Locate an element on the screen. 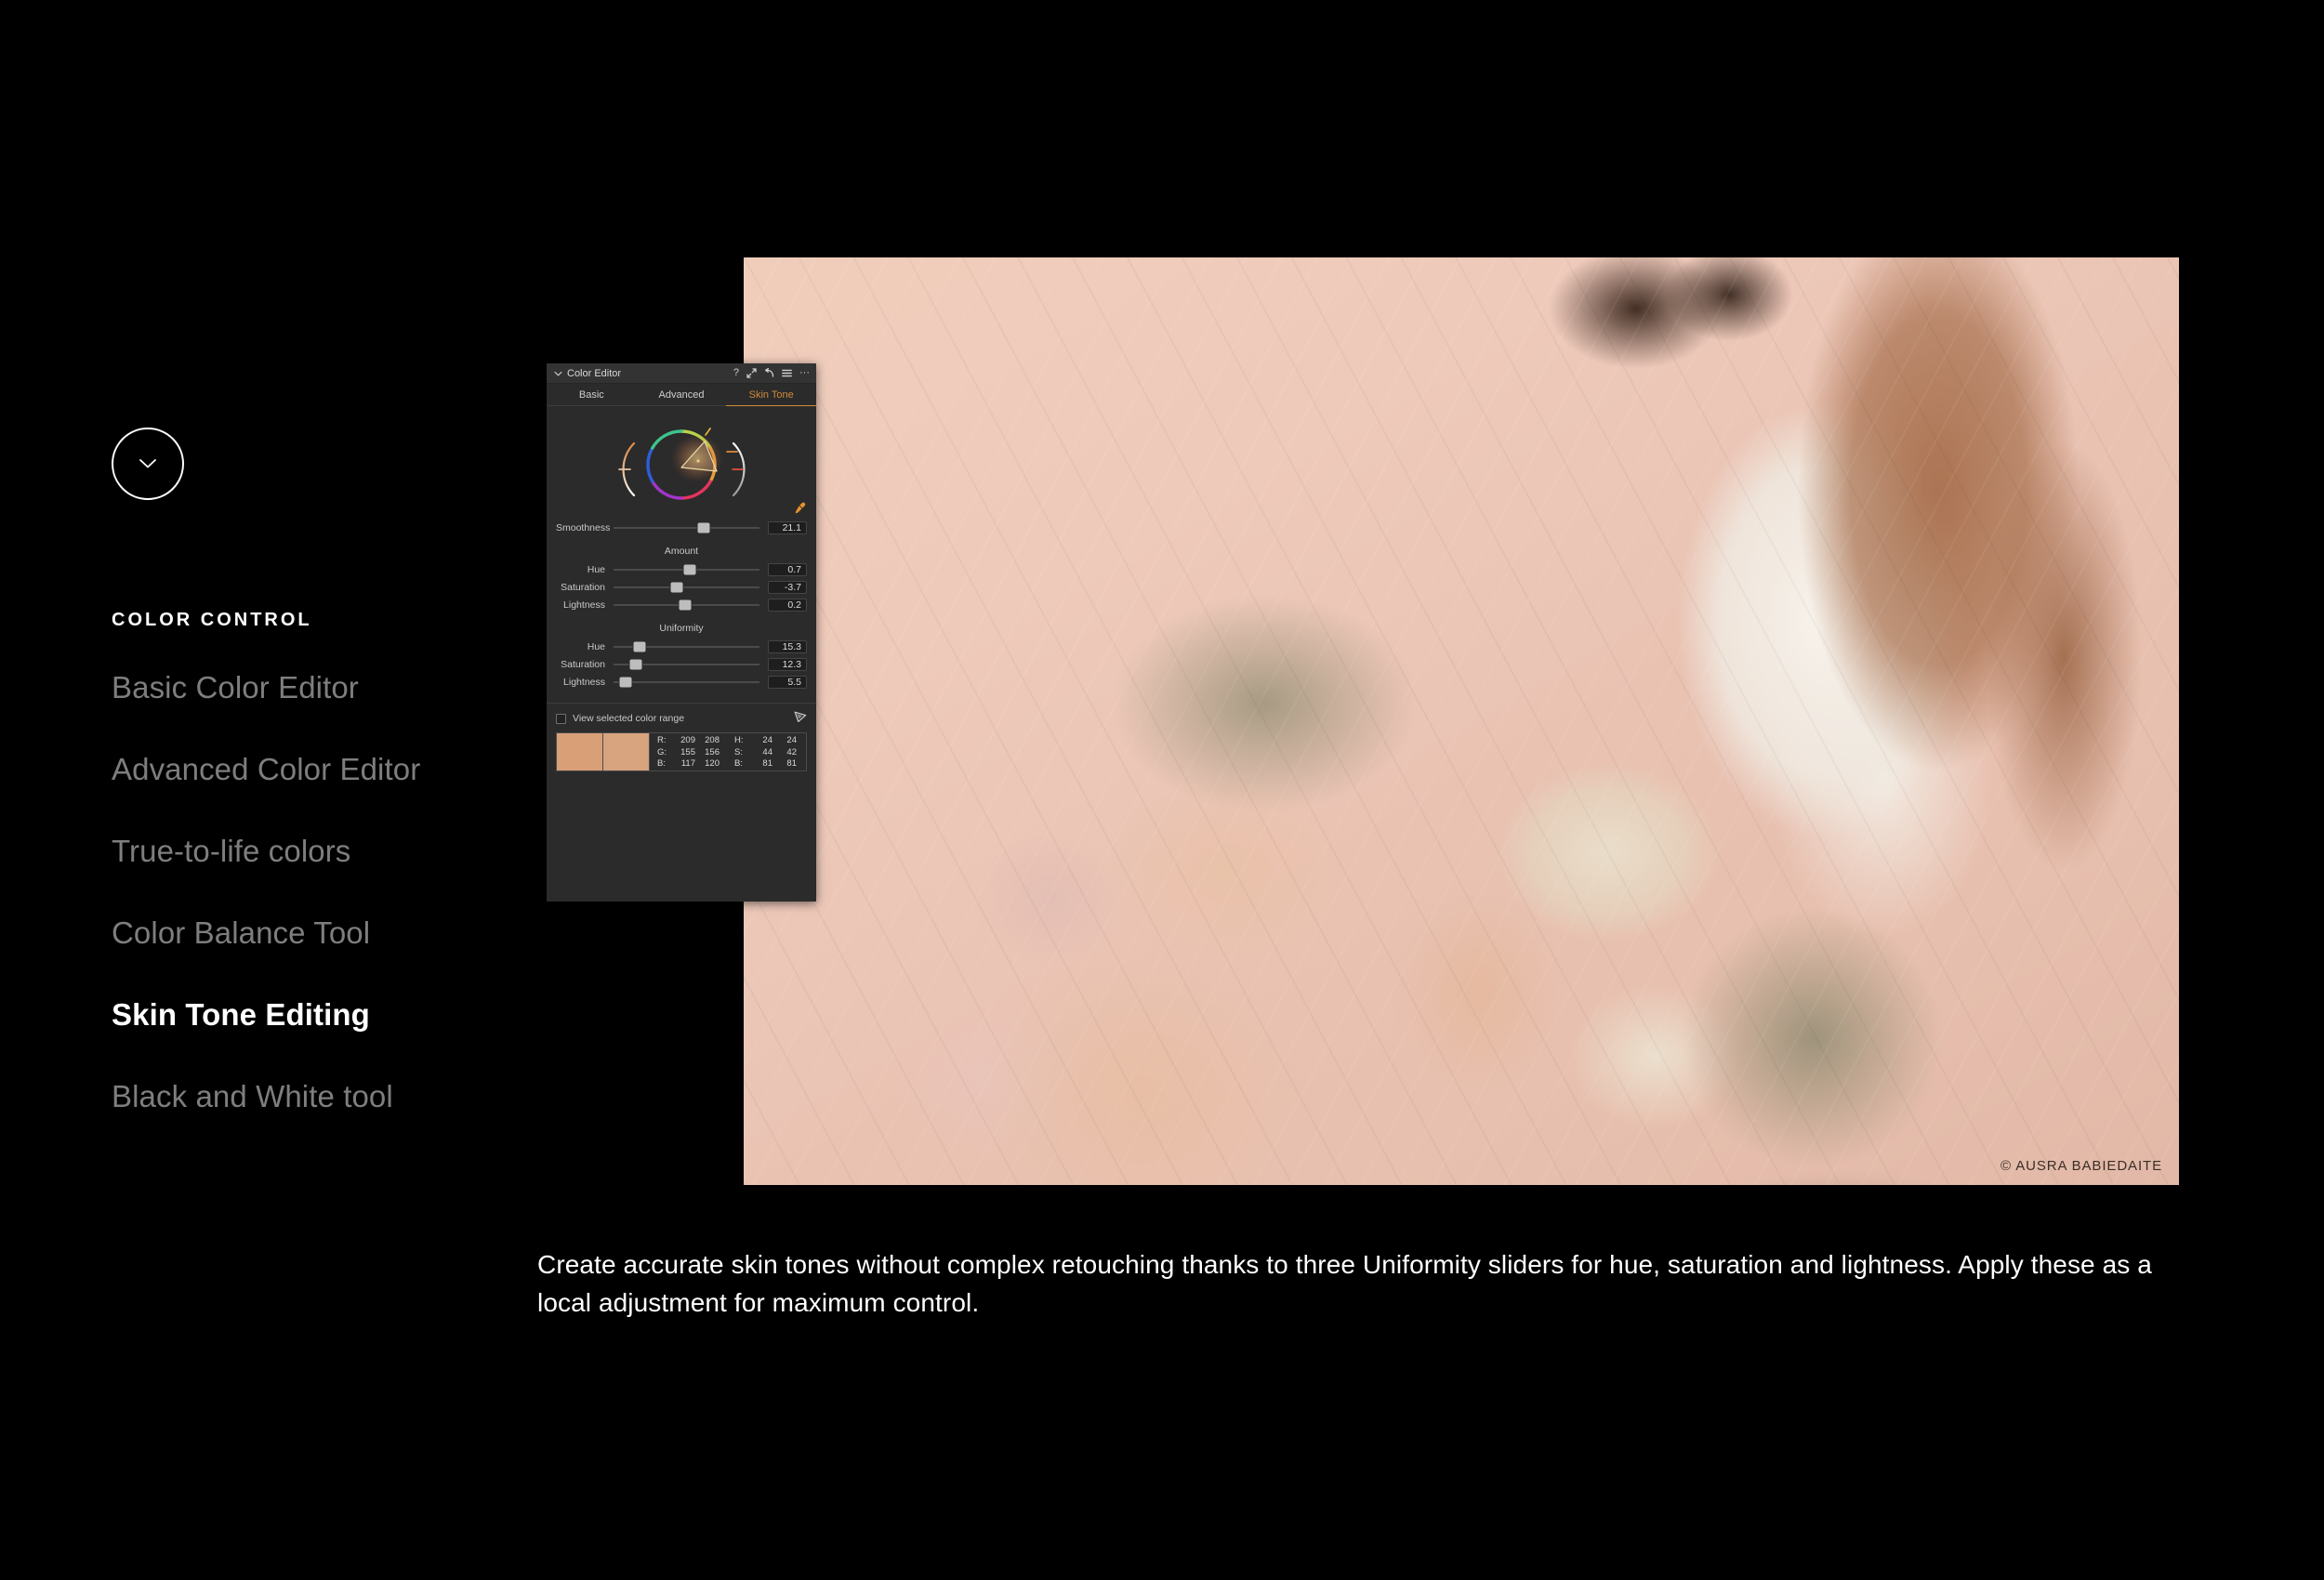 This screenshot has height=1580, width=2324. panel-tabs: Basic Advanced Skin Tone is located at coordinates (681, 395).